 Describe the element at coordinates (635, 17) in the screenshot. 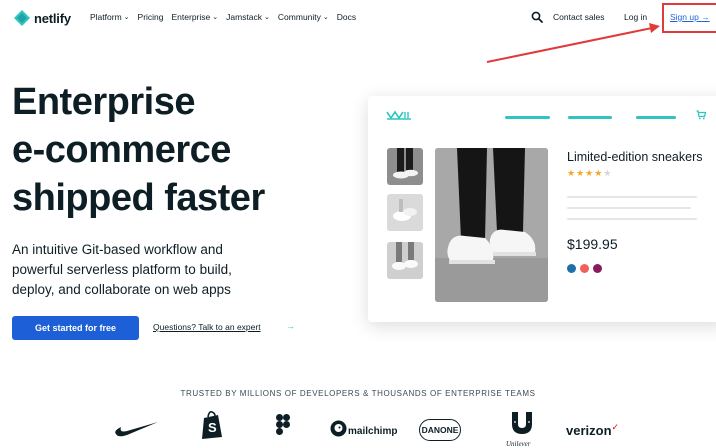

I see `login-link: Log in` at that location.